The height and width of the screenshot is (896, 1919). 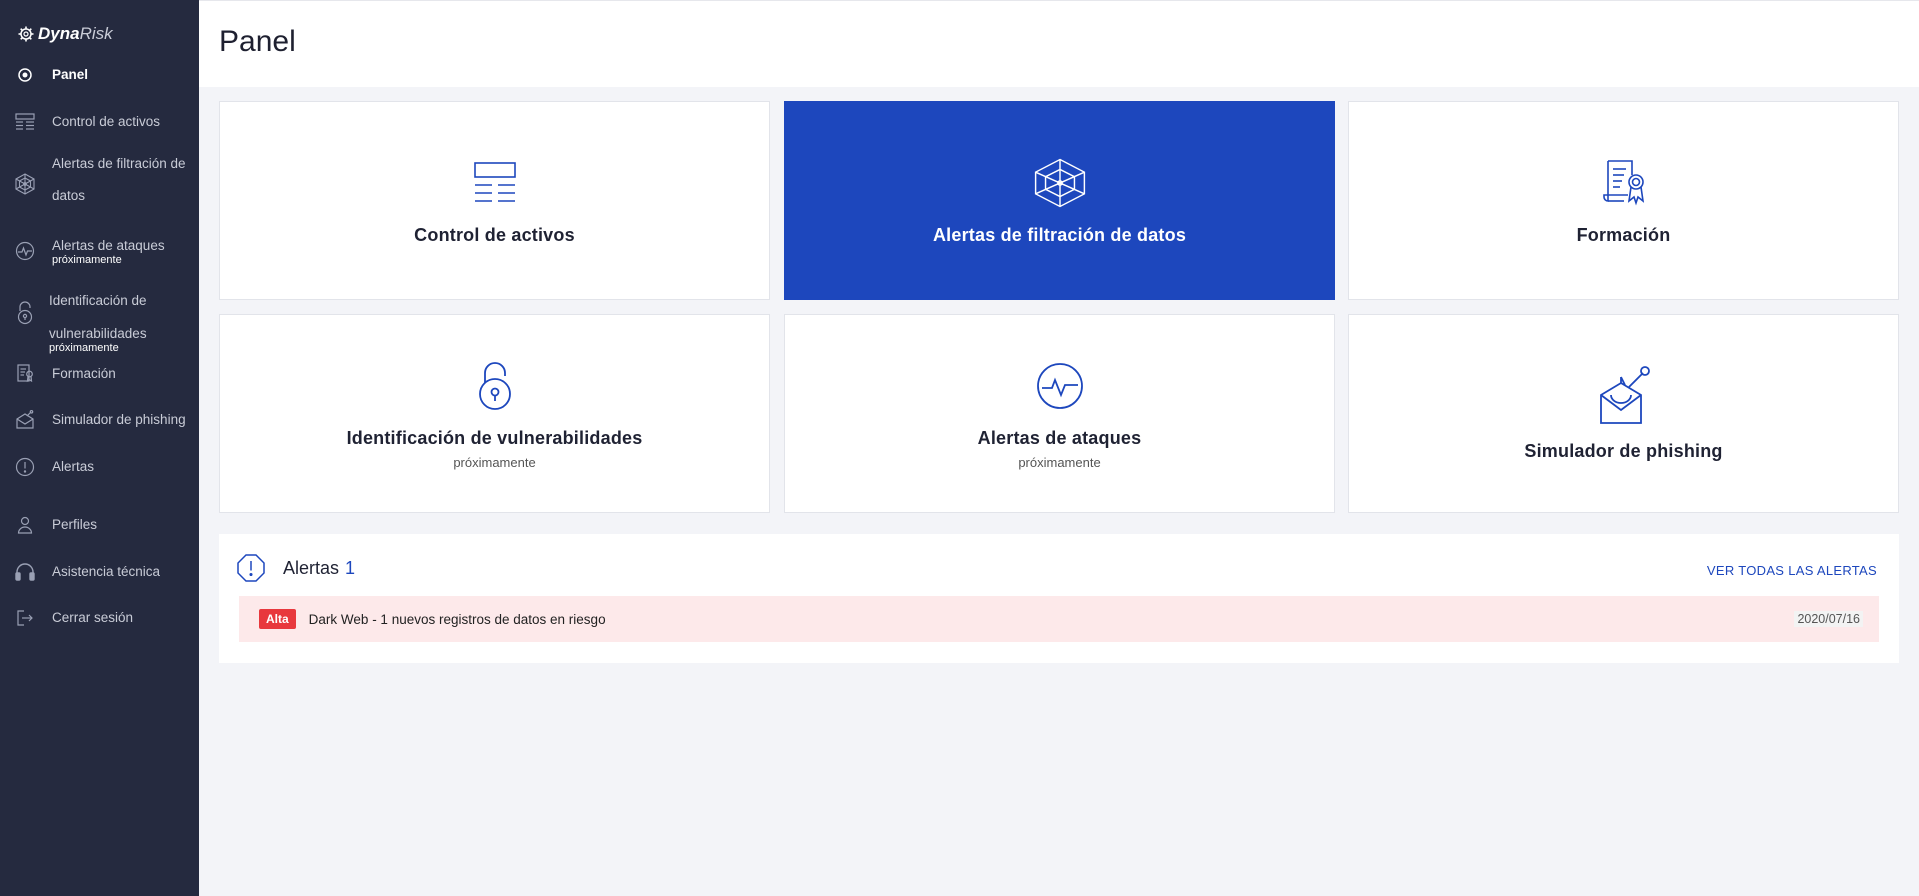 I want to click on sidebar-item-label: Alertas de filtración de datos, so click(x=119, y=179).